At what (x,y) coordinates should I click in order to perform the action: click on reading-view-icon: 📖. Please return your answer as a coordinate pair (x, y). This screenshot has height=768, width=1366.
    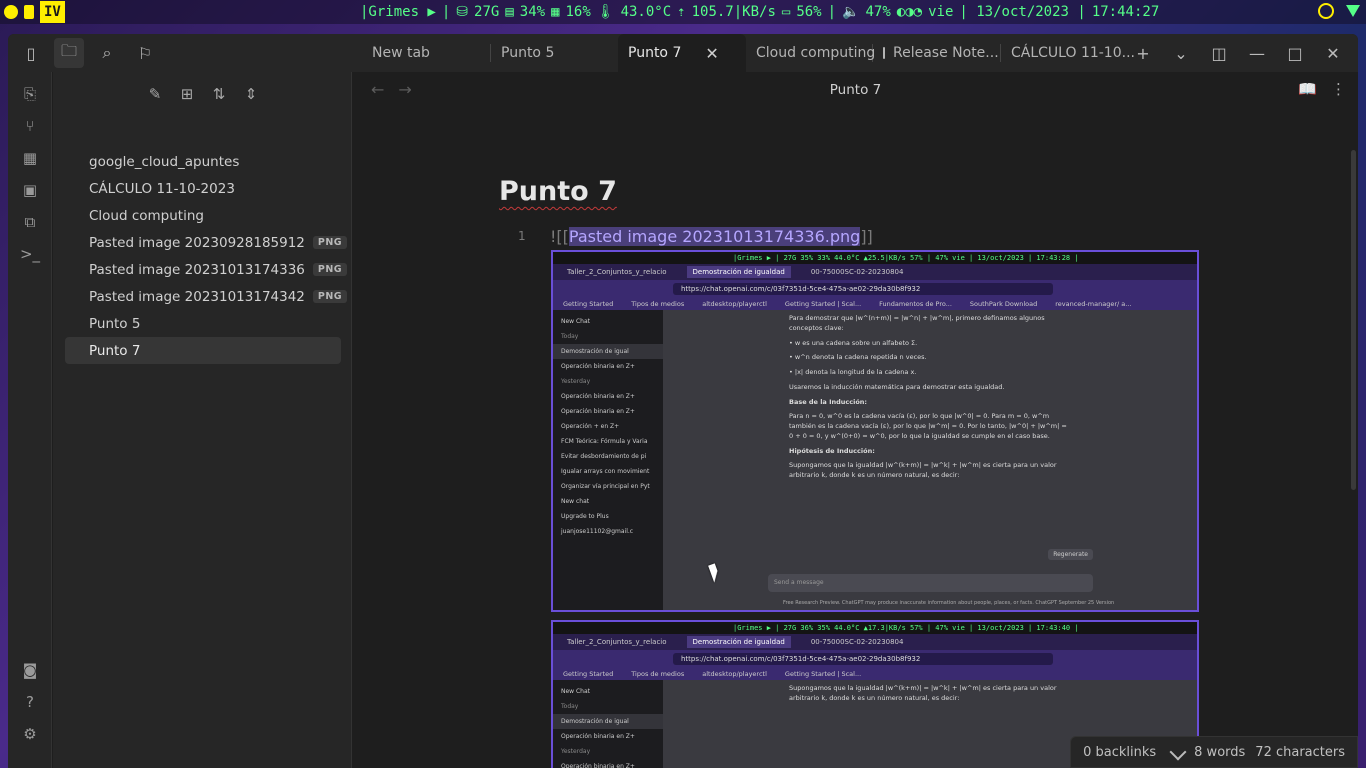
    Looking at the image, I should click on (1307, 89).